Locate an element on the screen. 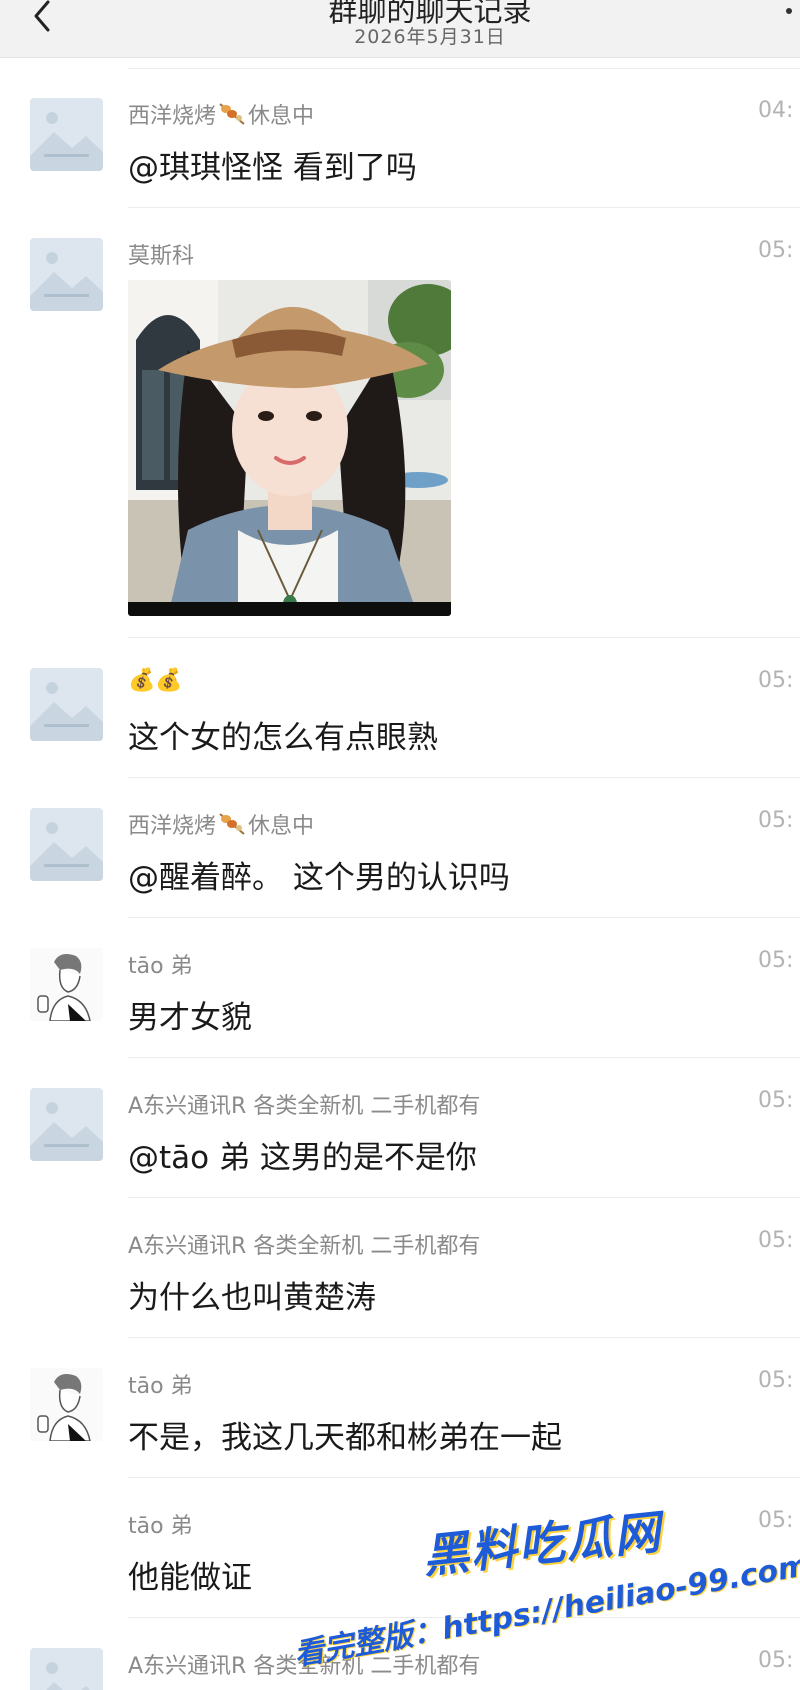 The height and width of the screenshot is (1690, 800). message-item: 西洋烧烤 休息中 04: @琪琪怪怪 看到了吗 is located at coordinates (400, 138).